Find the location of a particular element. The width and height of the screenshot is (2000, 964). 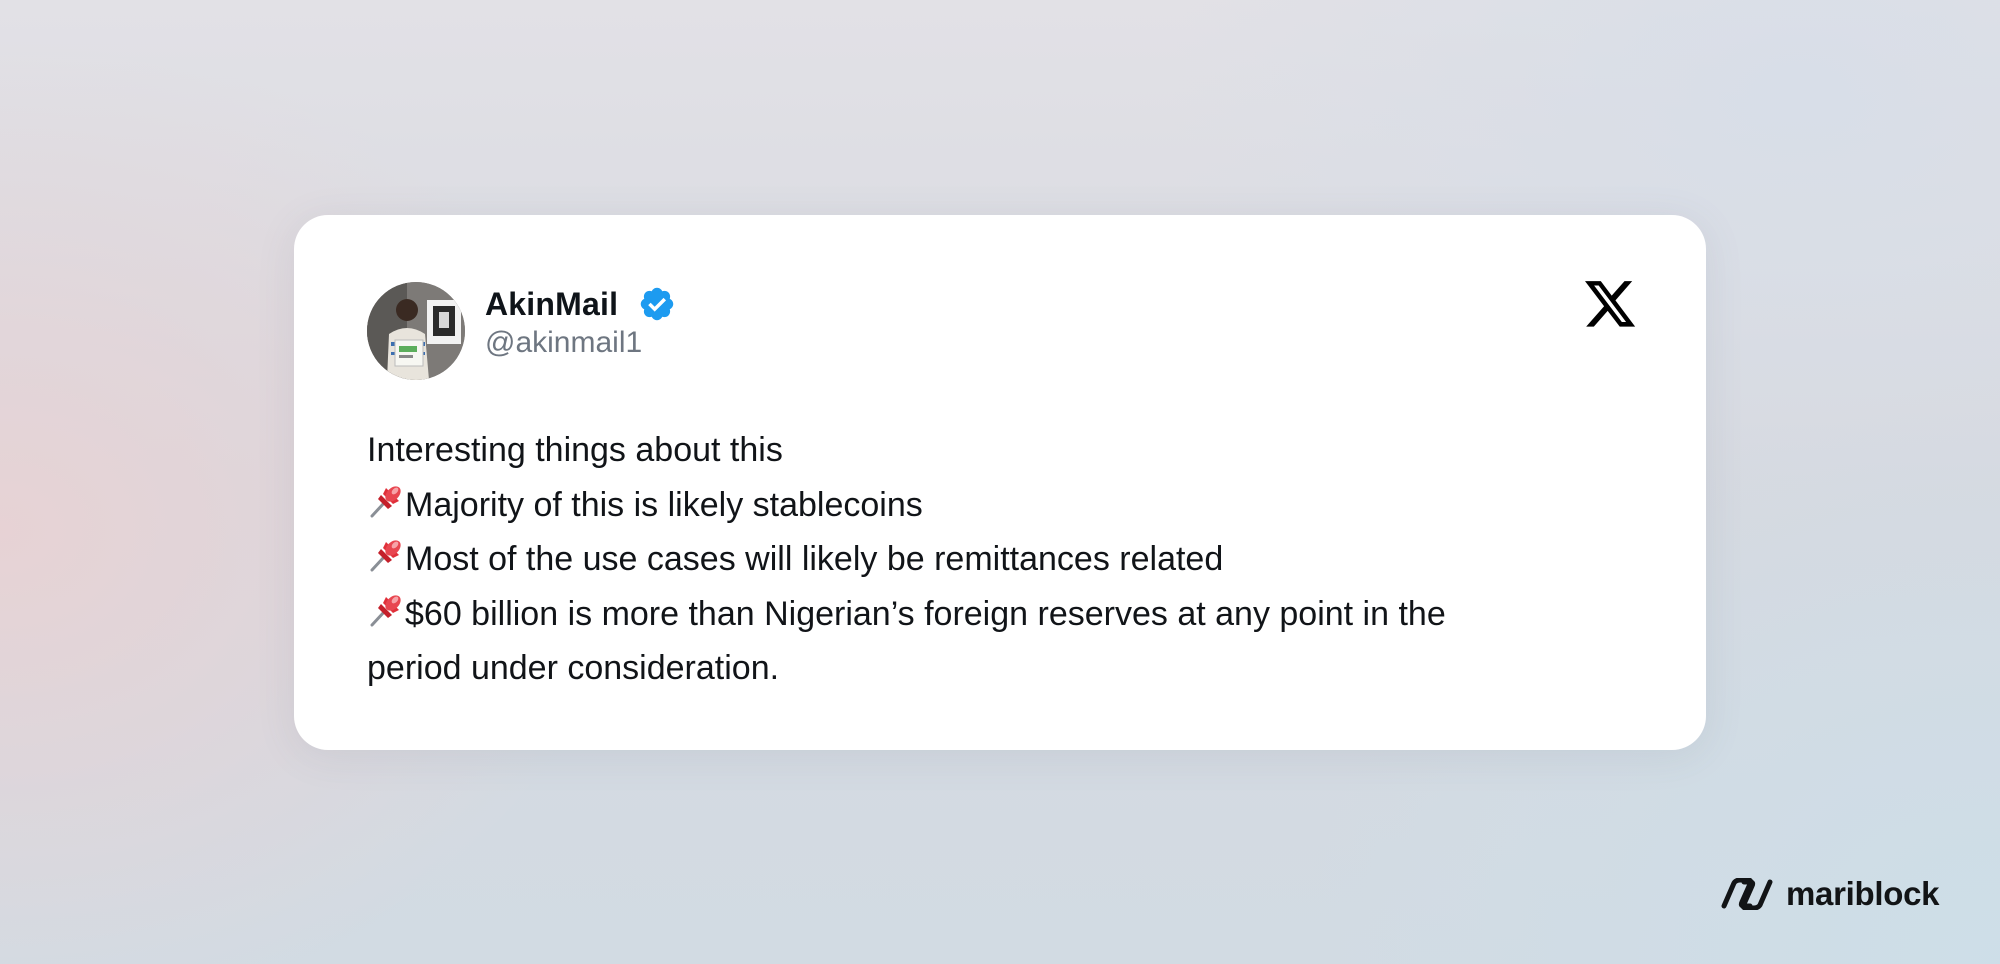

author-handle: @akinmail1 is located at coordinates (563, 343).